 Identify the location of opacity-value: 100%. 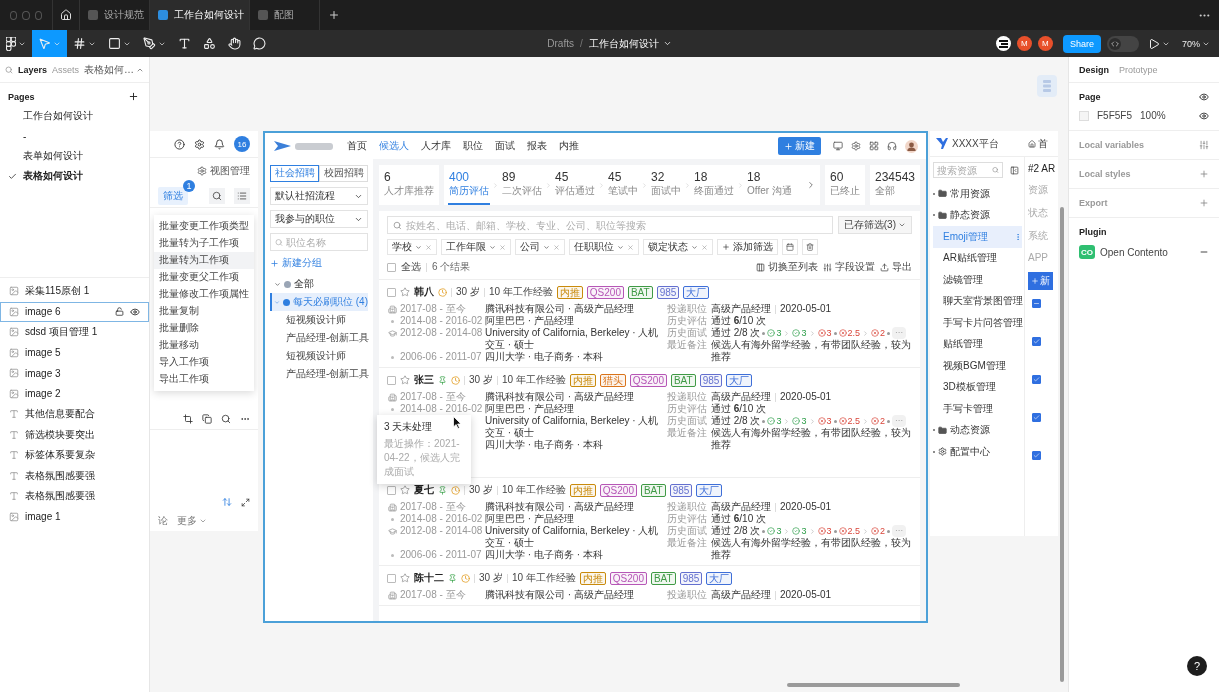
(1153, 115).